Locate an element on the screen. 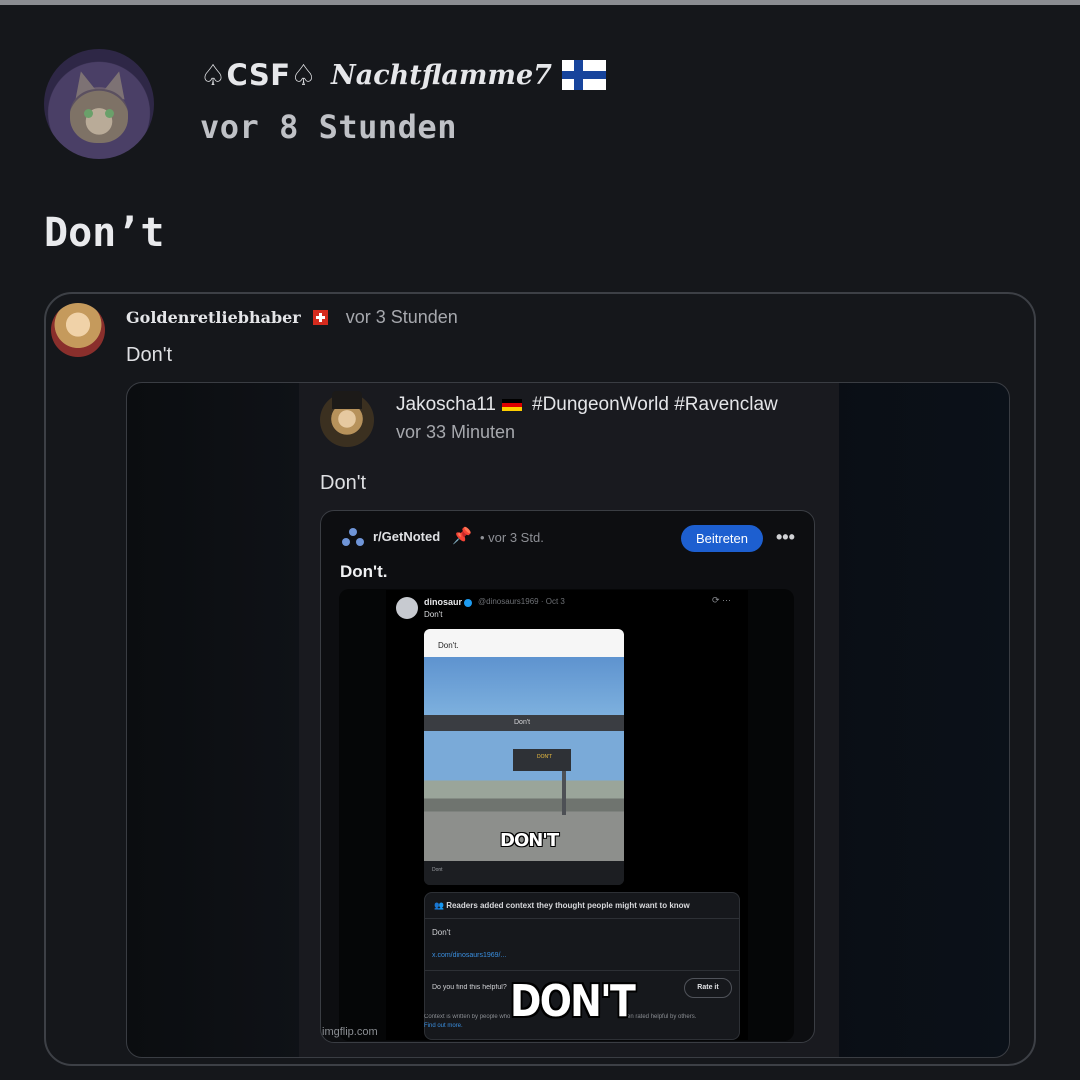 The height and width of the screenshot is (1080, 1080). meme-overlay-text: DON'T is located at coordinates (529, 840).